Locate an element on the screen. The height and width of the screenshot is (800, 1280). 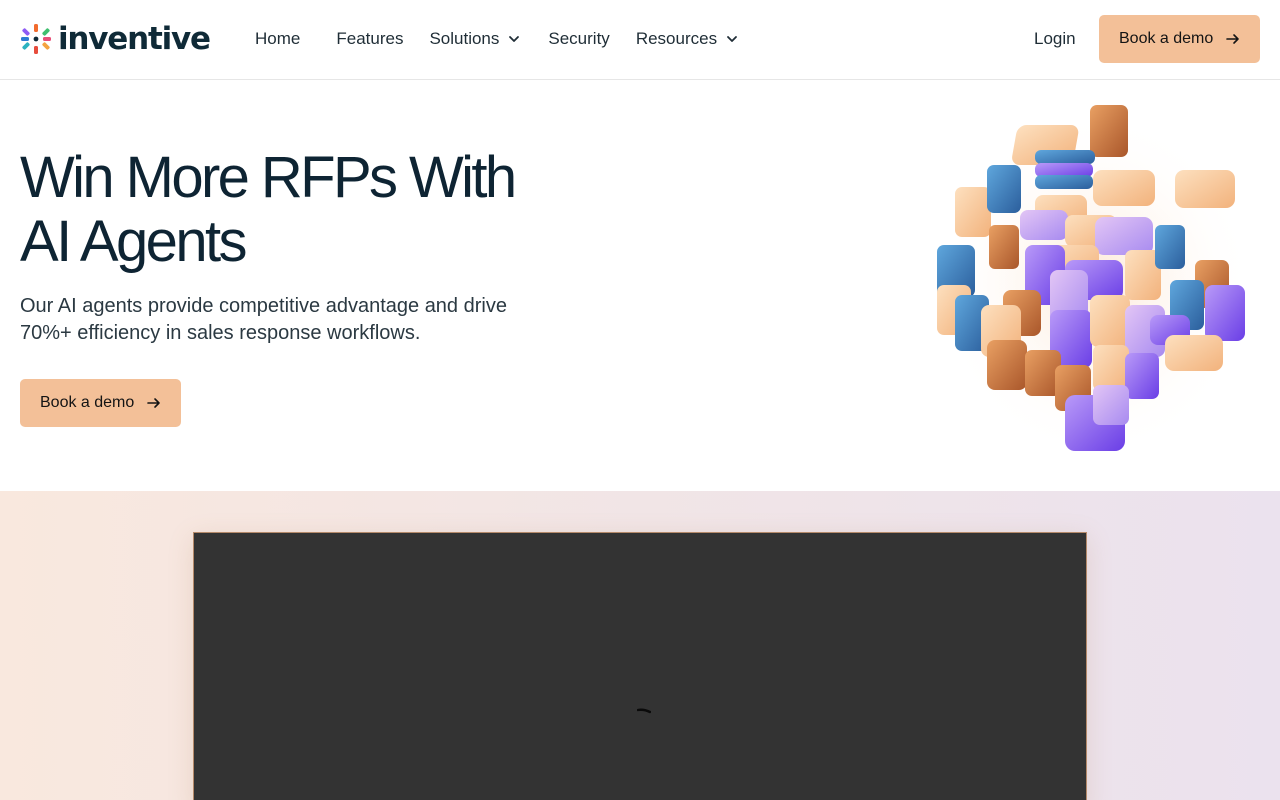
brand-logo: inventive is located at coordinates (115, 39).